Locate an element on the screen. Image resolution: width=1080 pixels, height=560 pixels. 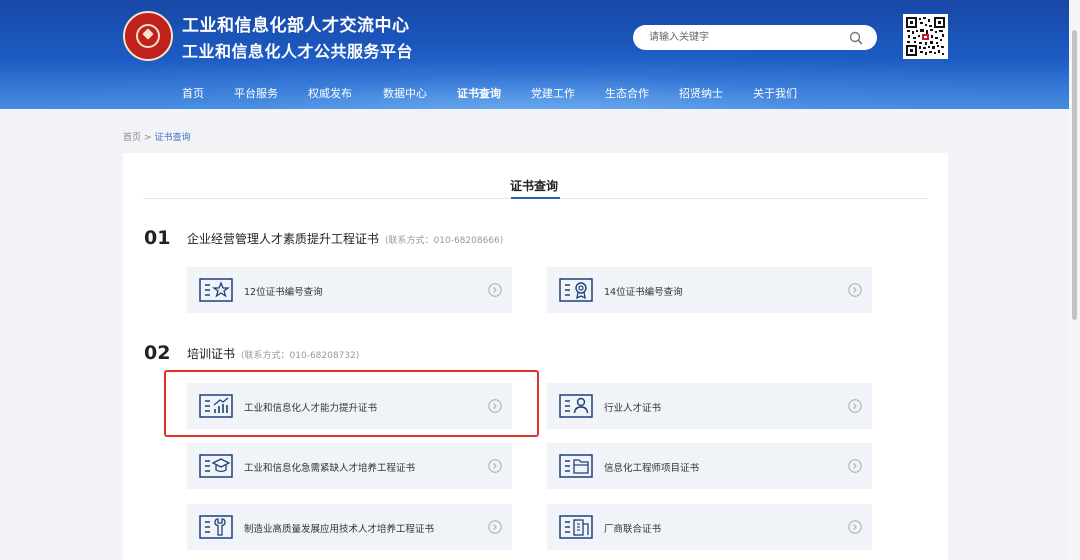
section-contact: (联系方式：010-68208666) is located at coordinates (444, 241).